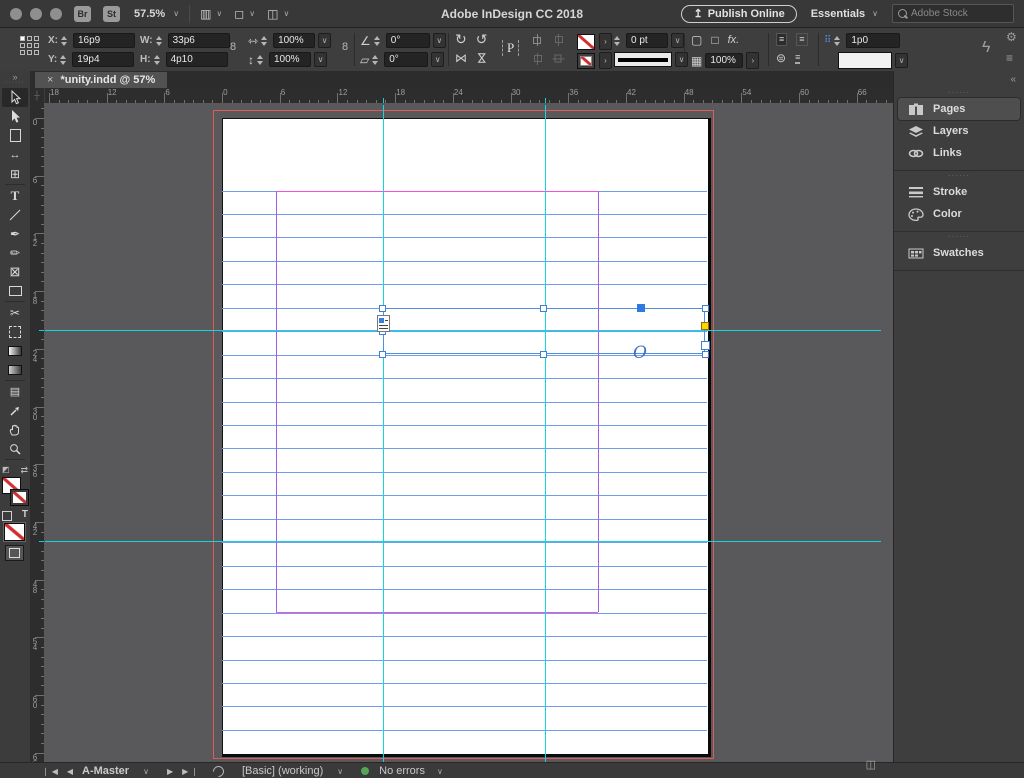 This screenshot has width=1024, height=778. Describe the element at coordinates (244, 14) in the screenshot. I see `frame-edges-dropdown: ◻ ∨` at that location.